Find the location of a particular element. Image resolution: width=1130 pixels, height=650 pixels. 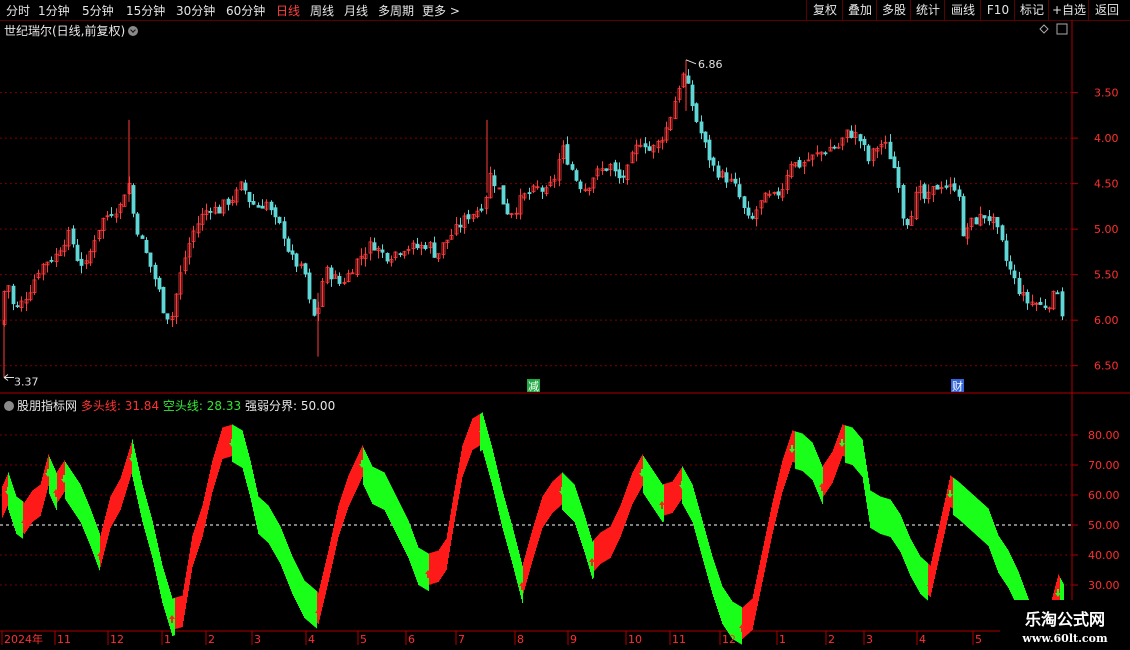

price-tick-label: 5.50 is located at coordinates (1106, 275).